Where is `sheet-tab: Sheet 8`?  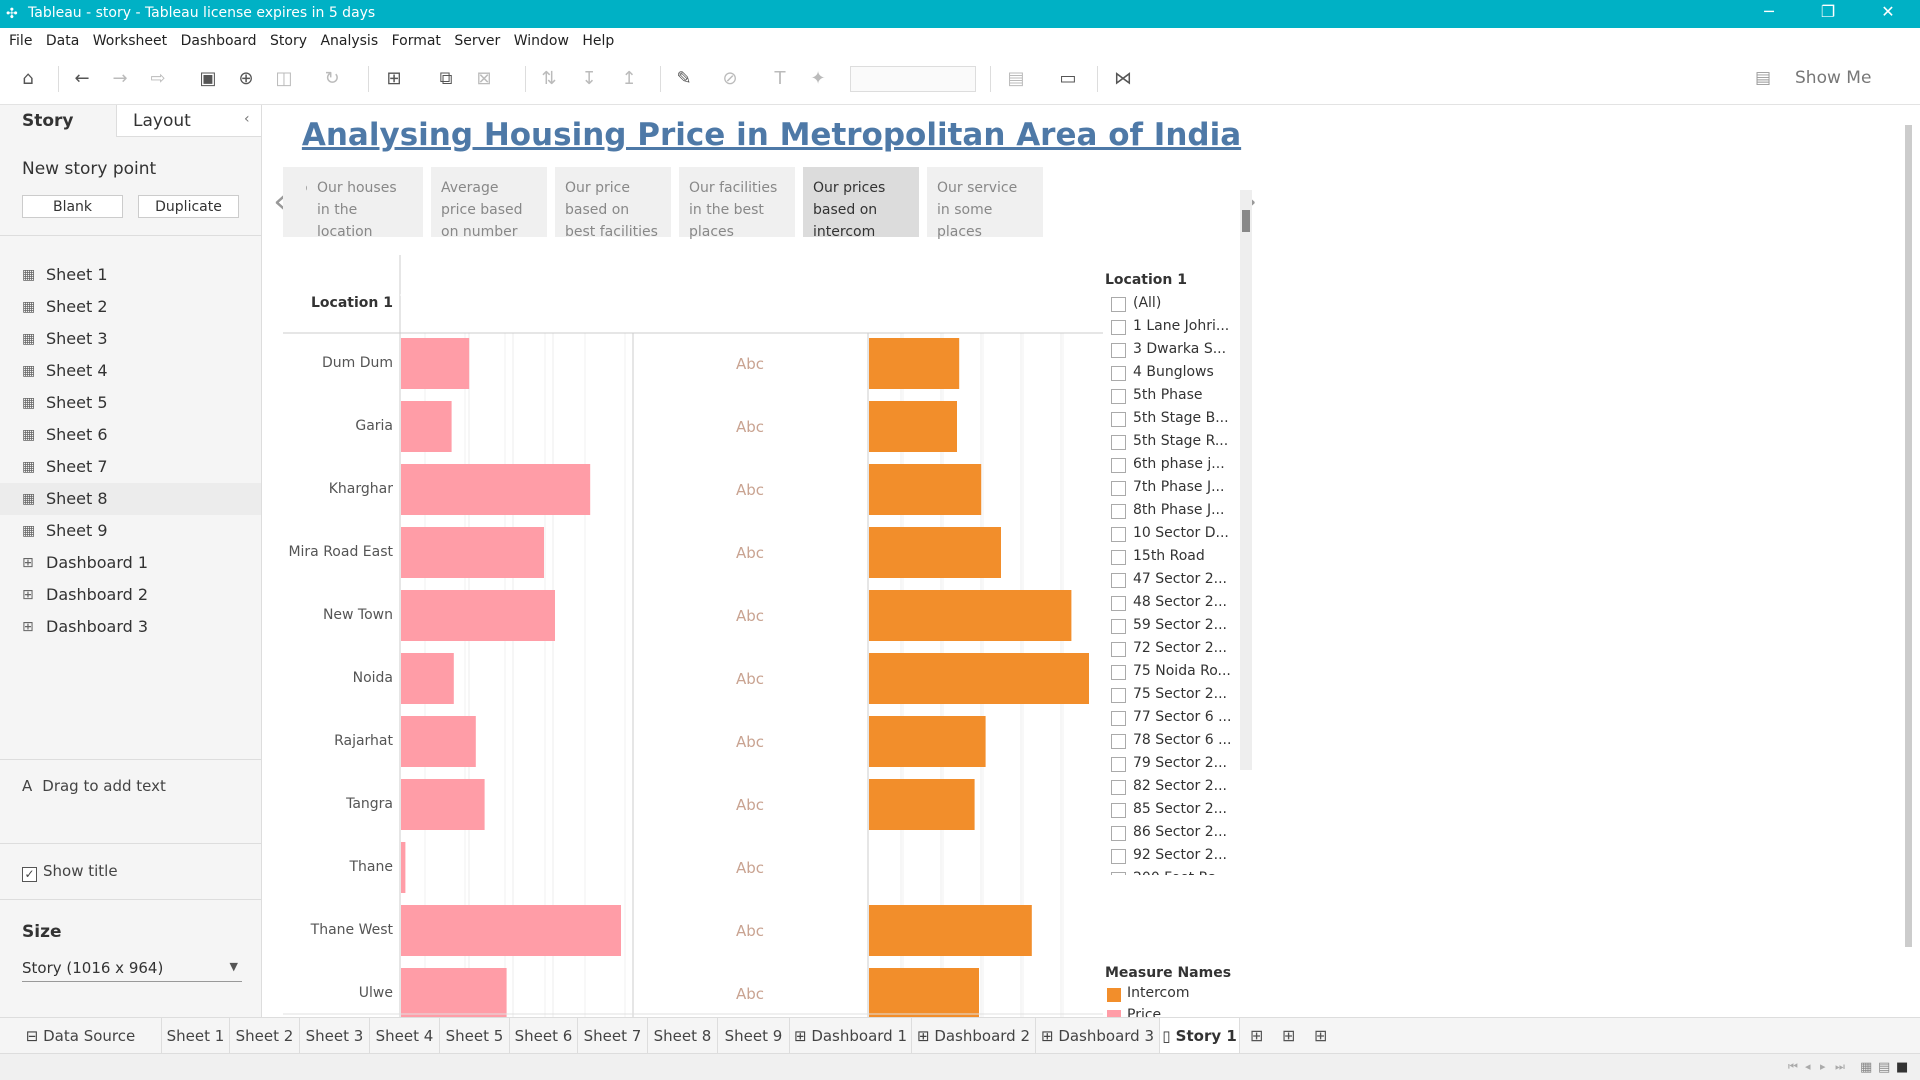 sheet-tab: Sheet 8 is located at coordinates (683, 1036).